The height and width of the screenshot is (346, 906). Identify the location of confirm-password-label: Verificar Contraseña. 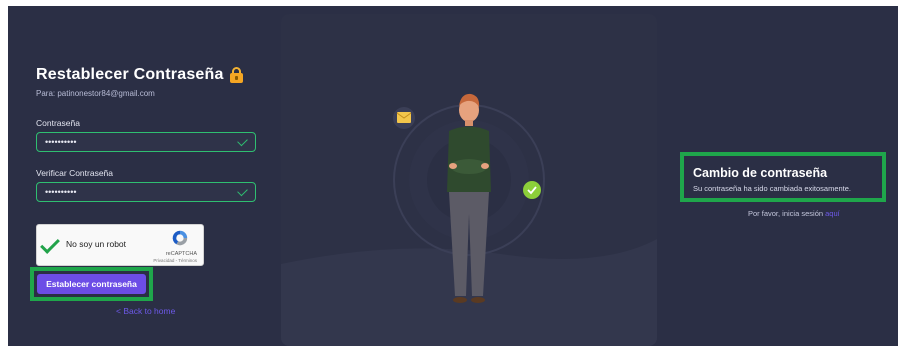
(75, 173).